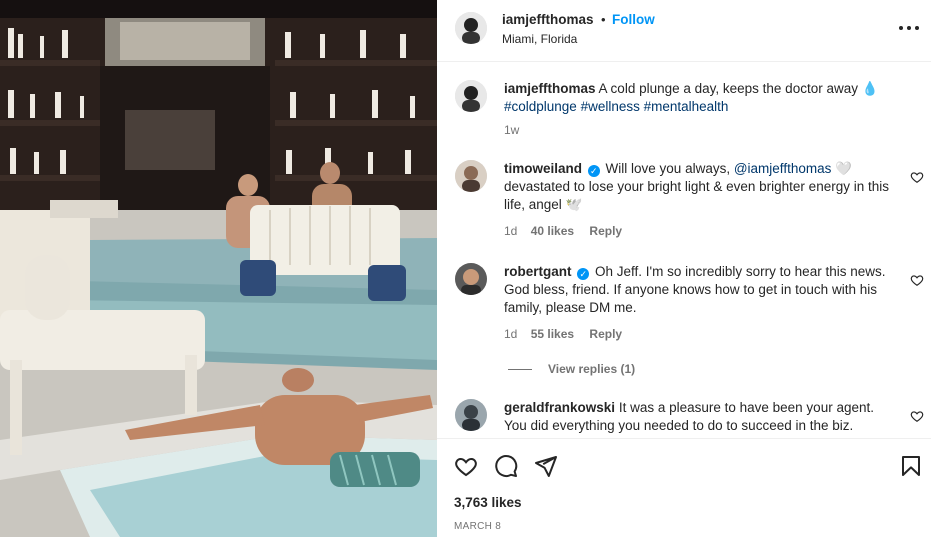 The height and width of the screenshot is (537, 931). Describe the element at coordinates (684, 31) in the screenshot. I see `post-header: iamjeffthomas • Follow Miami, Florida` at that location.